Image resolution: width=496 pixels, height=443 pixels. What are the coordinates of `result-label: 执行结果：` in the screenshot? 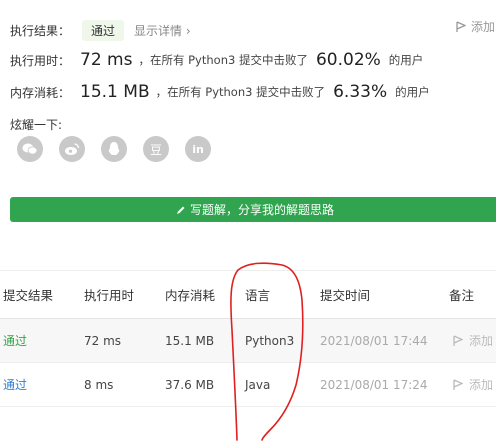 It's located at (40, 31).